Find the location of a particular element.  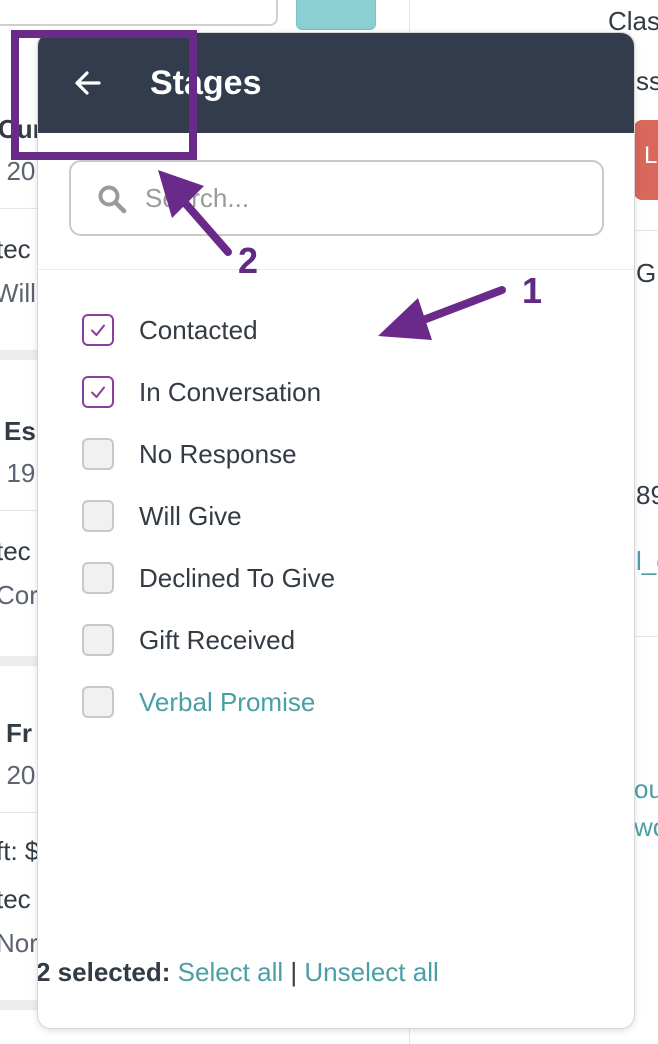

stage-label: Gift Received is located at coordinates (217, 639).